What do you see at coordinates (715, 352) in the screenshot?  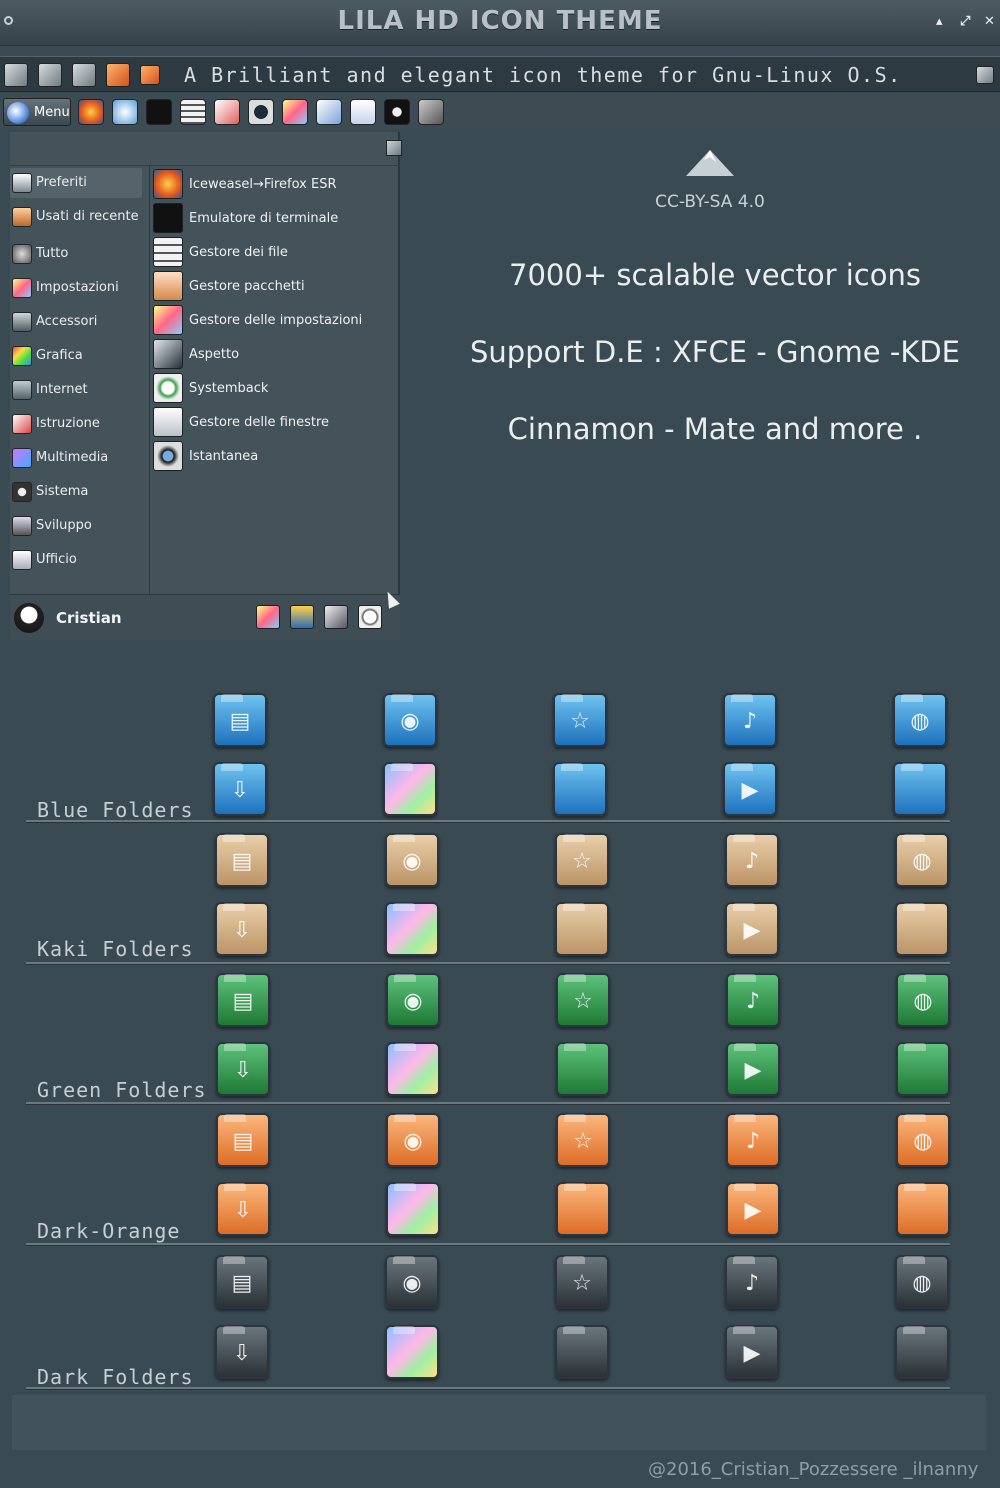 I see `support-line: Support D.E : XFCE - Gnome -KDE` at bounding box center [715, 352].